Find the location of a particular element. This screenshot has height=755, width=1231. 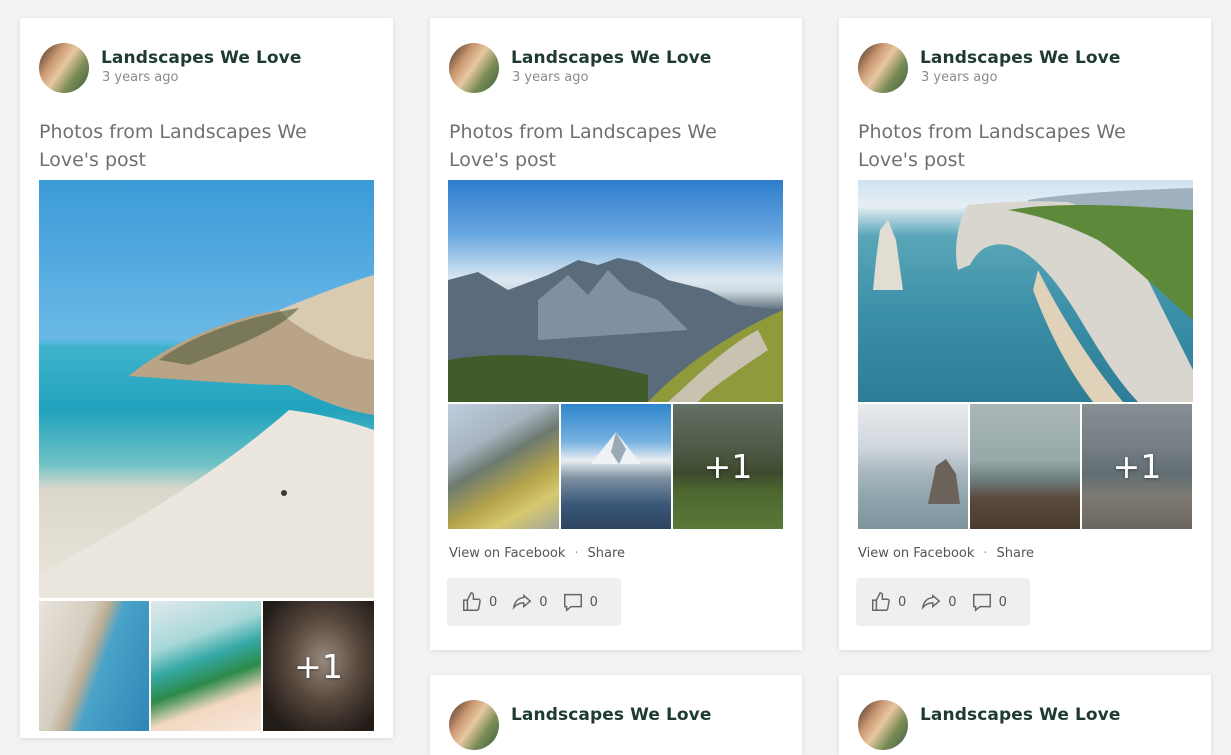

main-photo-mountains is located at coordinates (615, 291).